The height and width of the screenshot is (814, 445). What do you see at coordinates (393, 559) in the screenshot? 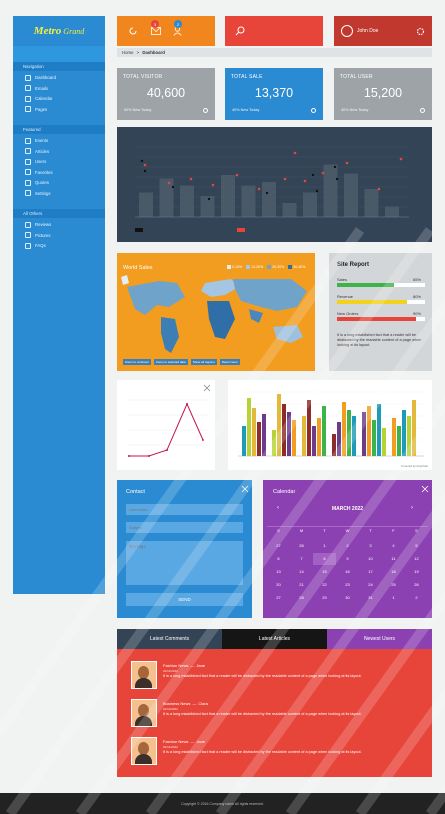
I see `calendar-day: 11` at bounding box center [393, 559].